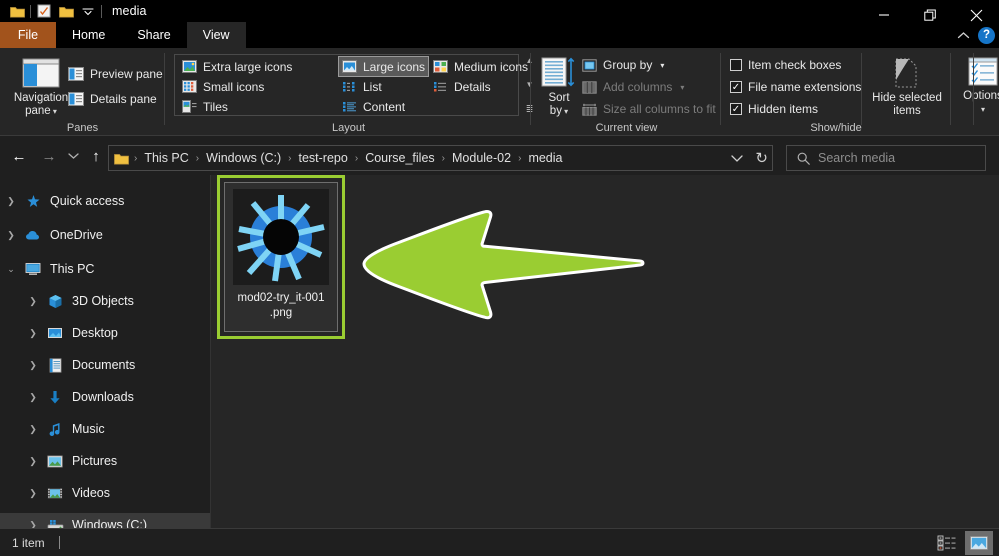  What do you see at coordinates (906, 73) in the screenshot?
I see `hide-selected-items-icon` at bounding box center [906, 73].